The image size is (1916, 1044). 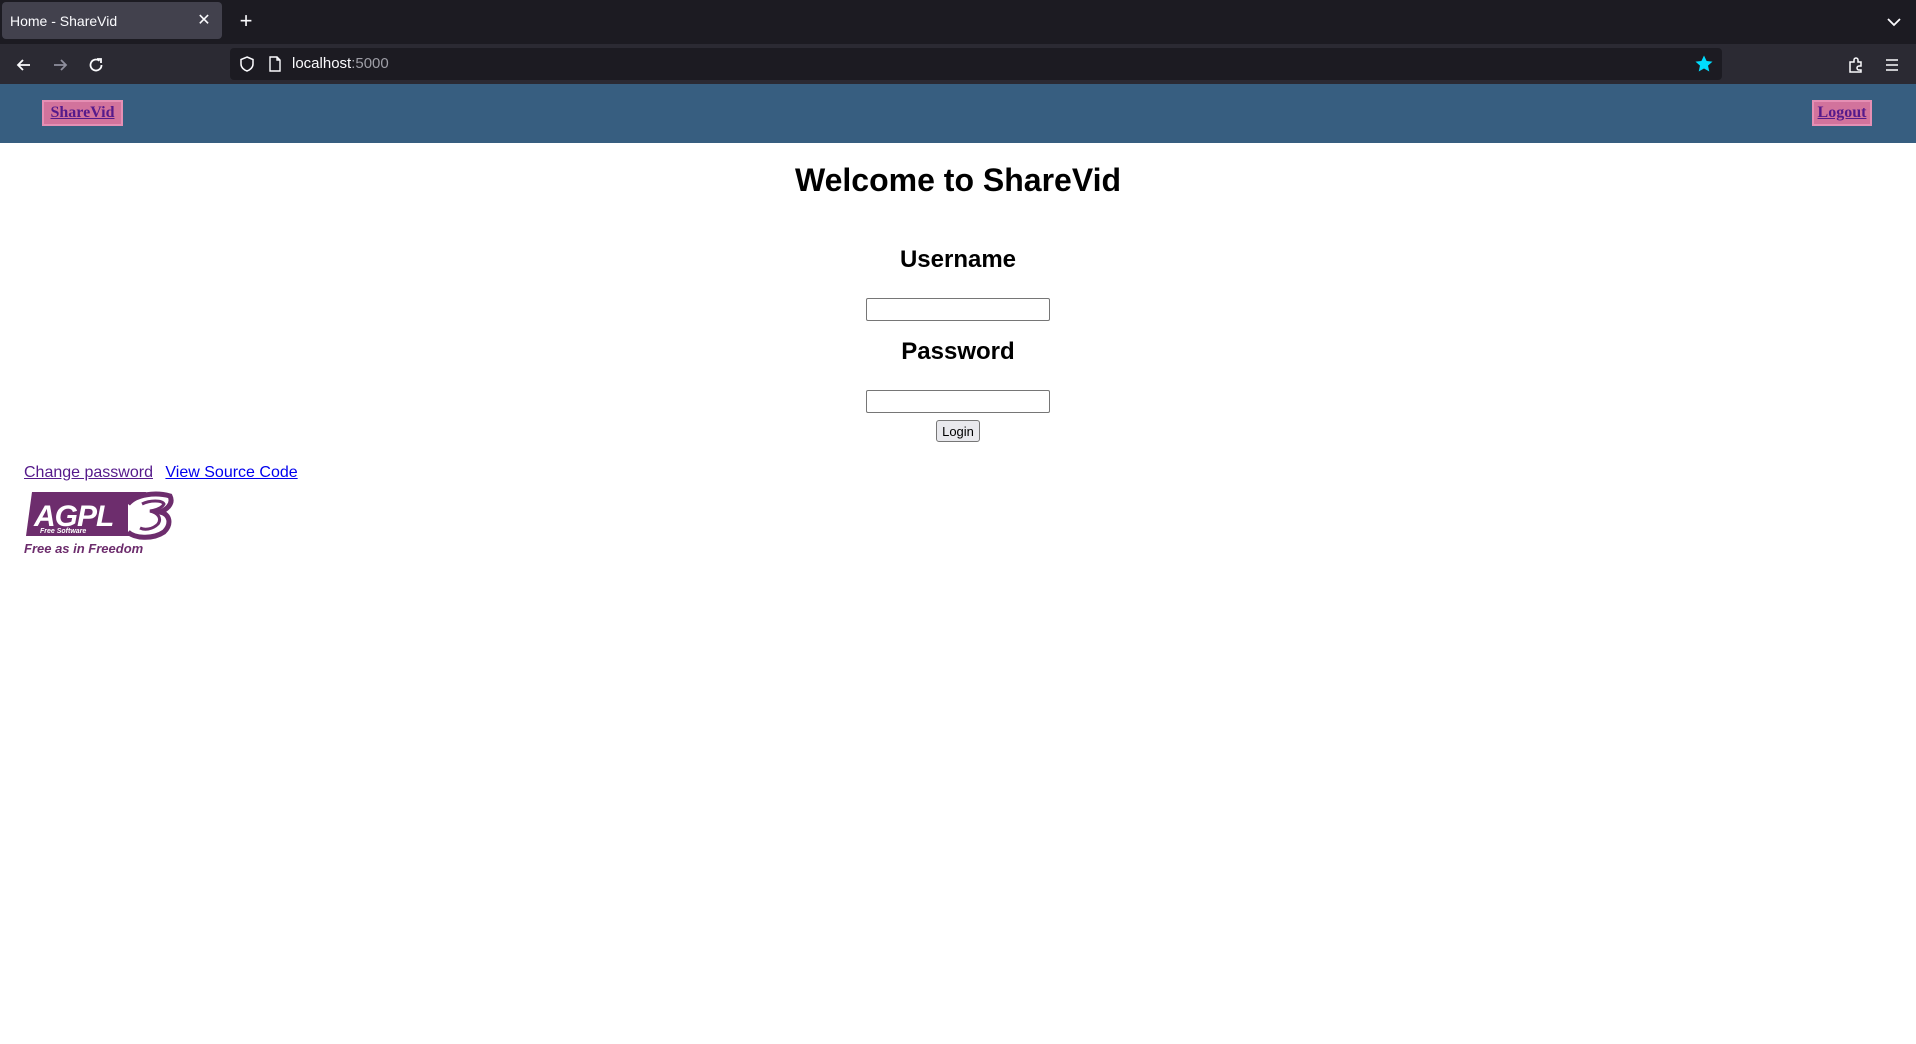 What do you see at coordinates (60, 65) in the screenshot?
I see `forward-arrow-icon` at bounding box center [60, 65].